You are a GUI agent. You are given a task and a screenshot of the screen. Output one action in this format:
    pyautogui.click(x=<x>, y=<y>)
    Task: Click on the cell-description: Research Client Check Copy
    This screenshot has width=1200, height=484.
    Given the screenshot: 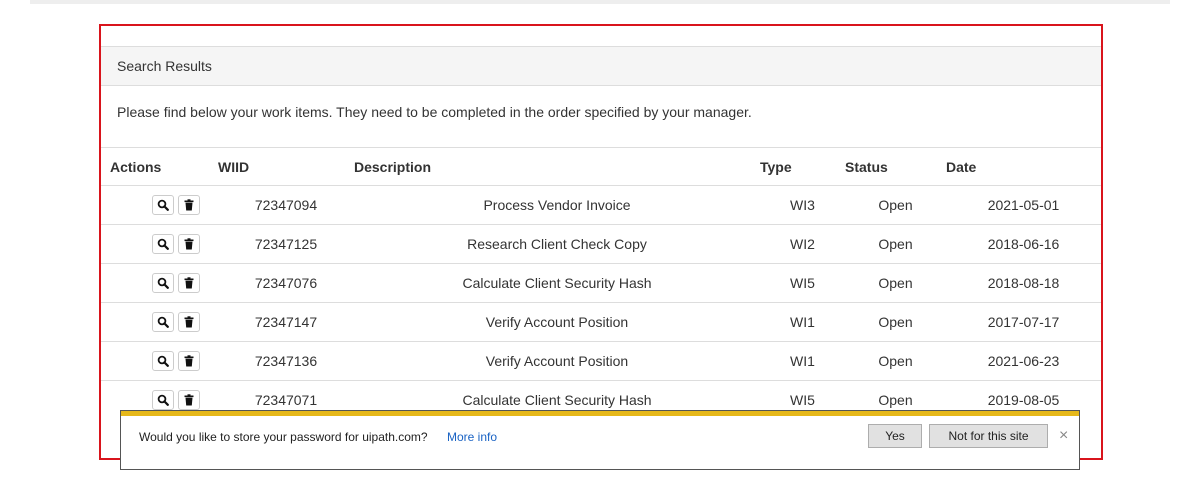 What is the action you would take?
    pyautogui.click(x=557, y=244)
    